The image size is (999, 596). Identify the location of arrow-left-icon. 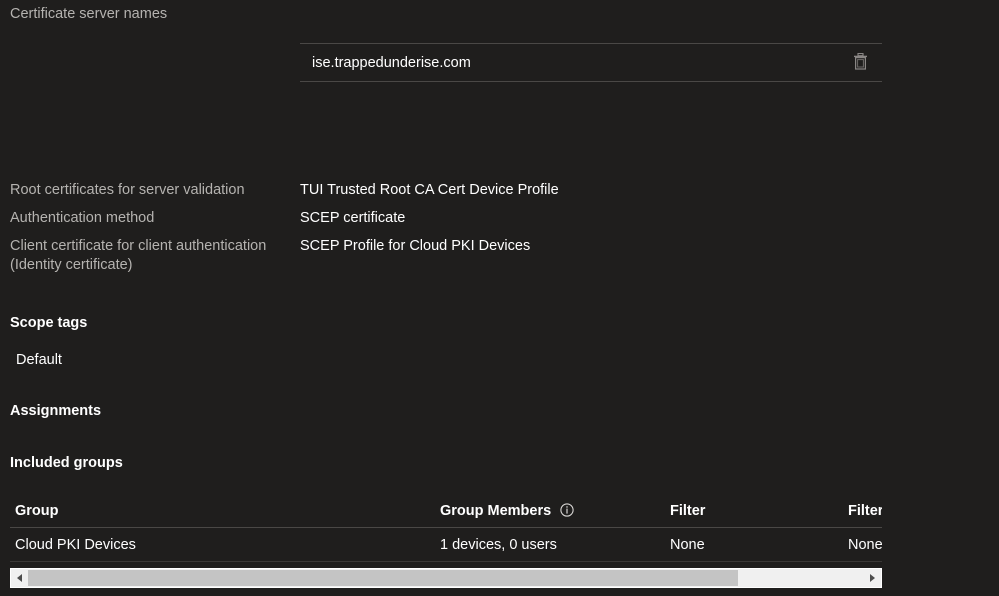
(19, 578).